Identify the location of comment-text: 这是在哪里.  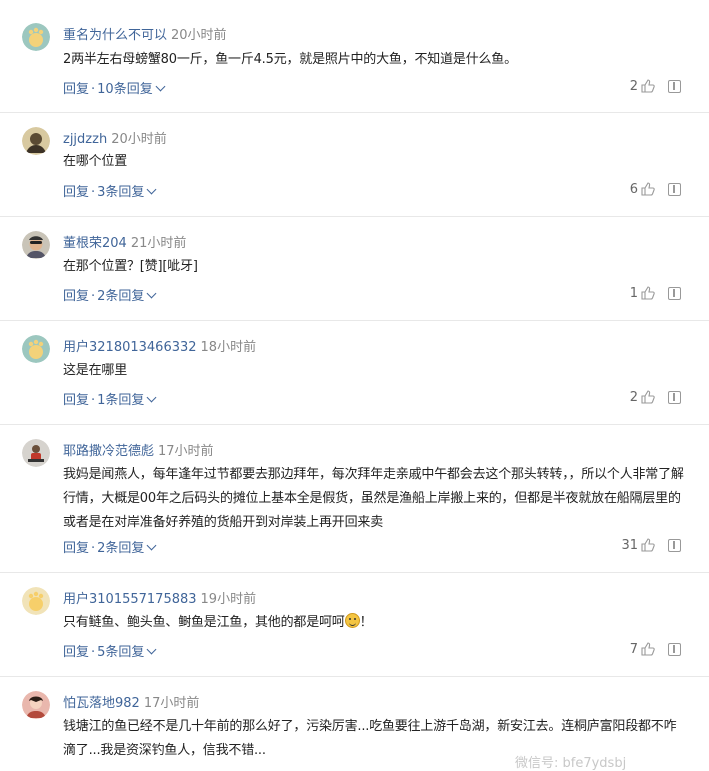
(95, 370).